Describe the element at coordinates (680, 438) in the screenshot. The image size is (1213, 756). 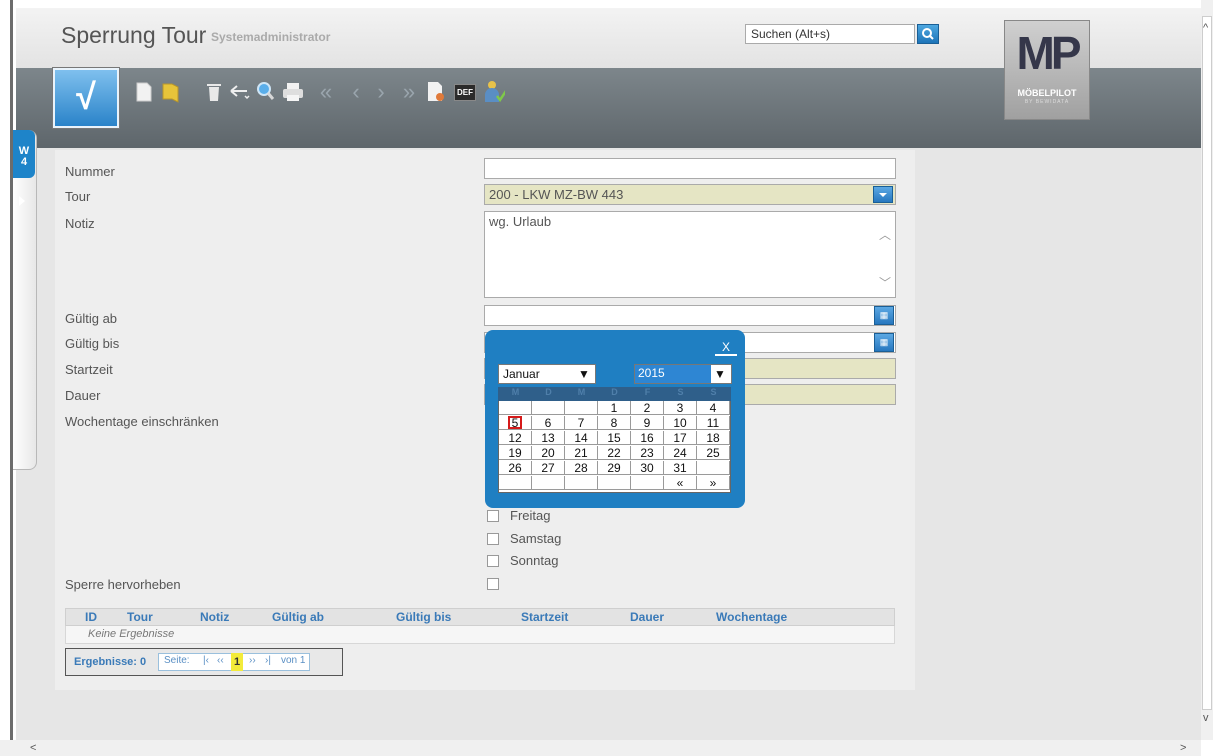
I see `calendar-day-cell: 17` at that location.